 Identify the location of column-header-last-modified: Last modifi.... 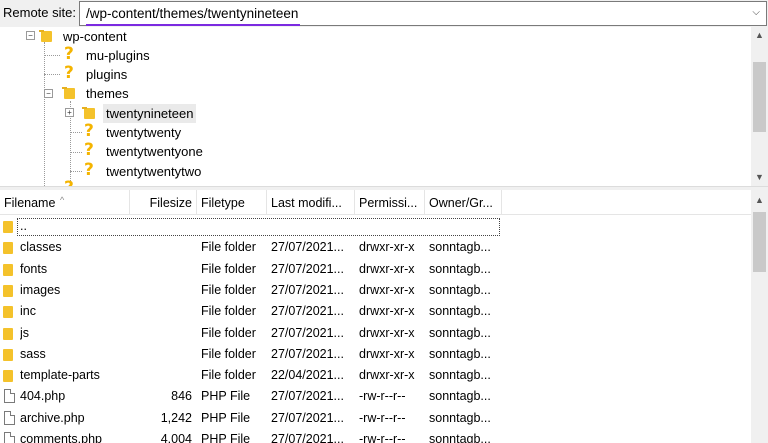
(311, 202).